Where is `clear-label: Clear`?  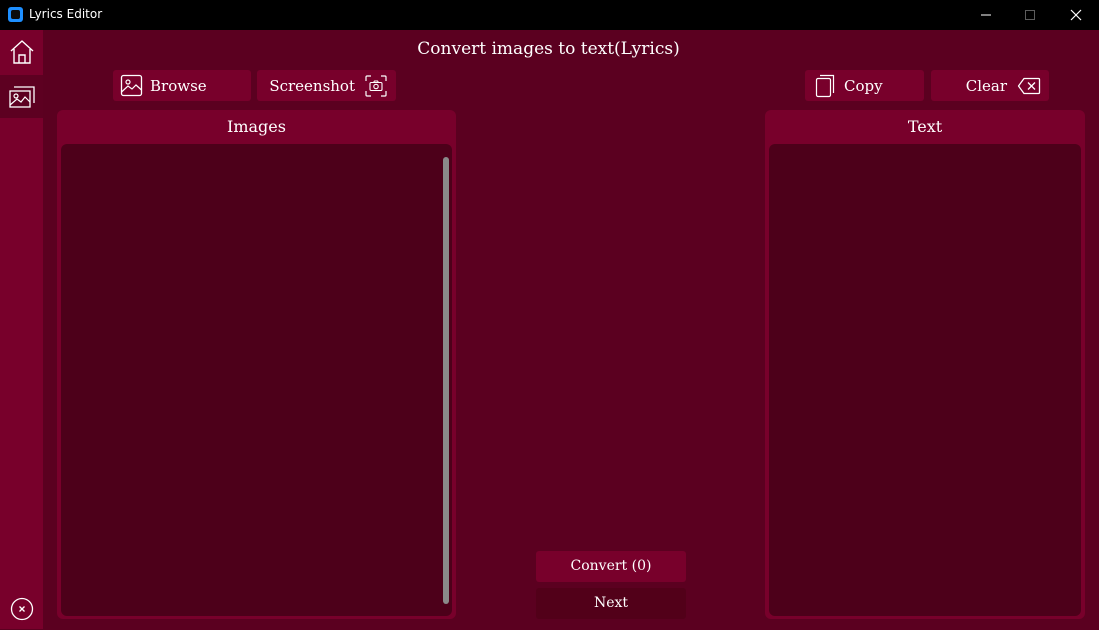
clear-label: Clear is located at coordinates (986, 85).